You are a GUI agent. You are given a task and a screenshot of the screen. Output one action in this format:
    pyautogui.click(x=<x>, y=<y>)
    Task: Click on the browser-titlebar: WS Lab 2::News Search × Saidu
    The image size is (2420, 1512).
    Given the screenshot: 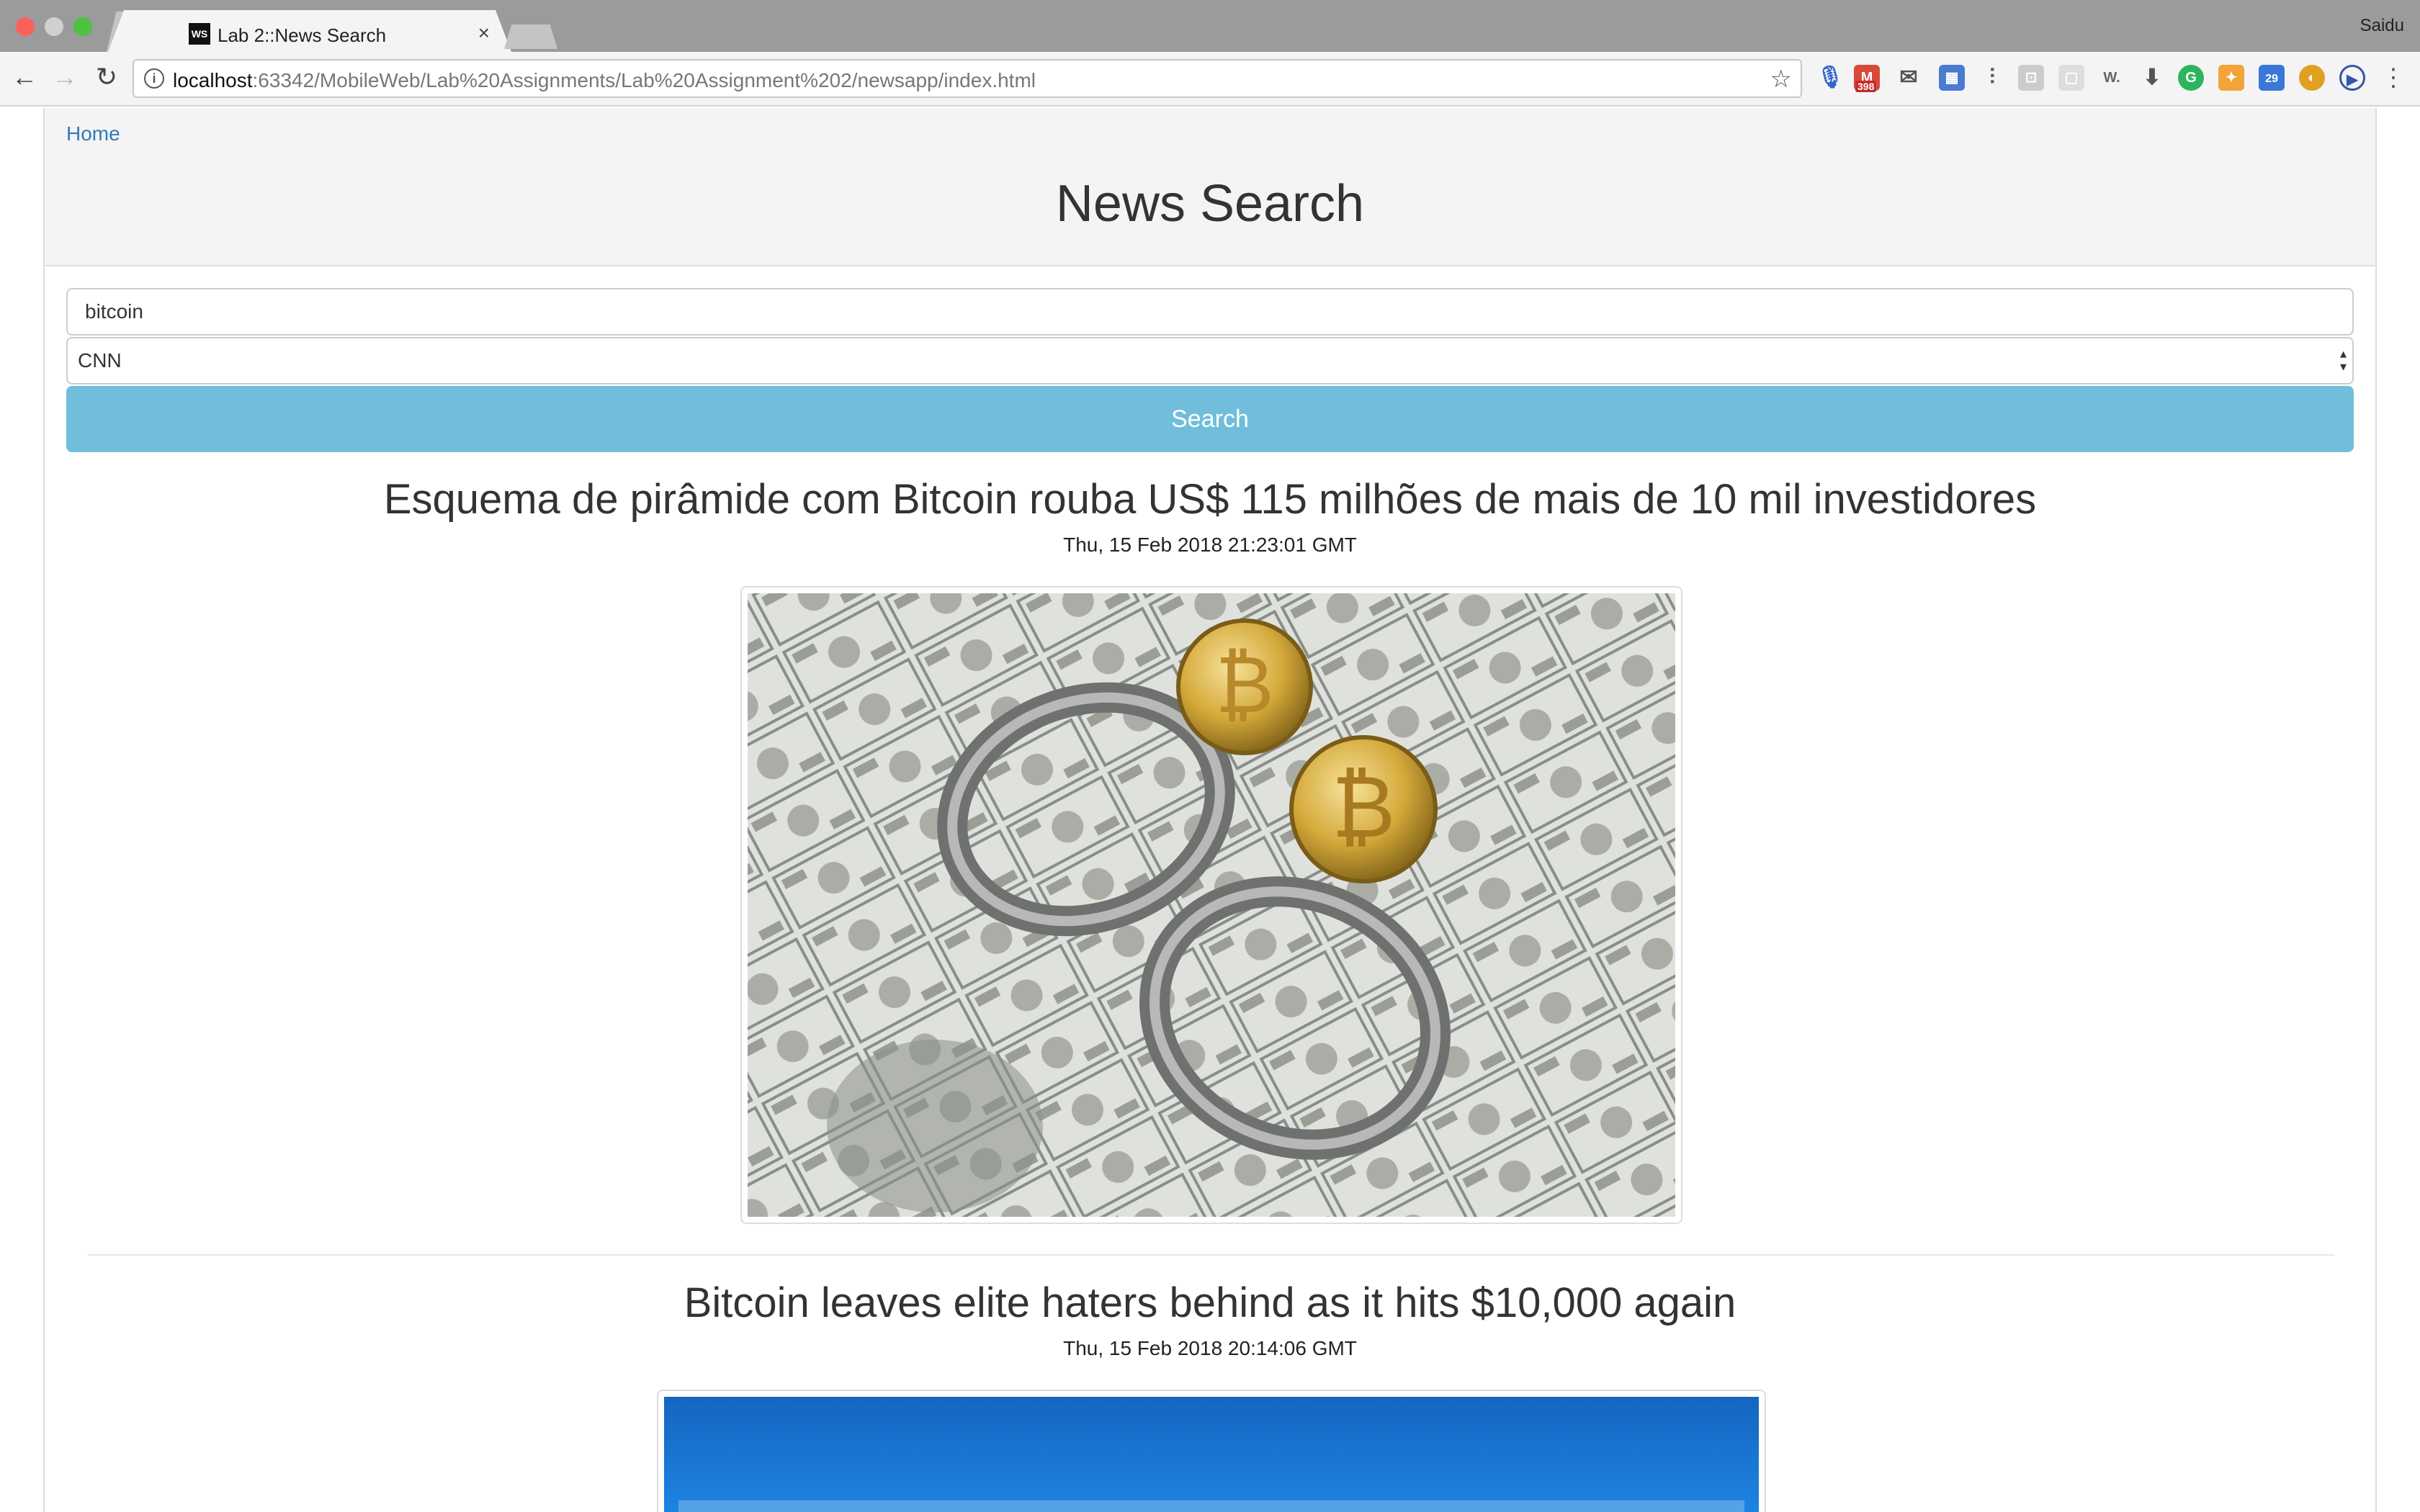 What is the action you would take?
    pyautogui.click(x=1210, y=26)
    